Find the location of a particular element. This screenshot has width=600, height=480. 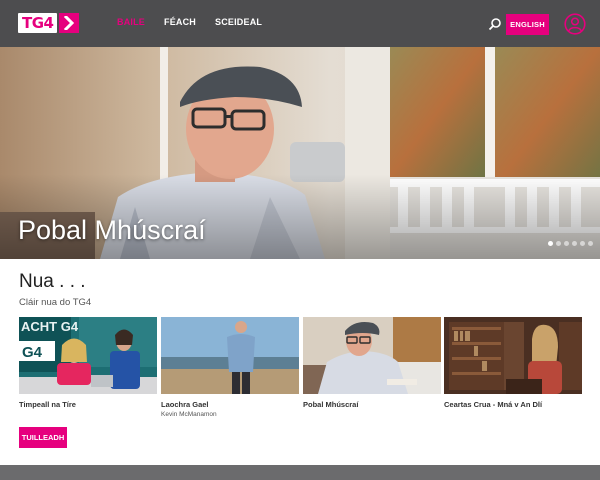

thumb-backdrop-text: ACHT G4 is located at coordinates (50, 326).